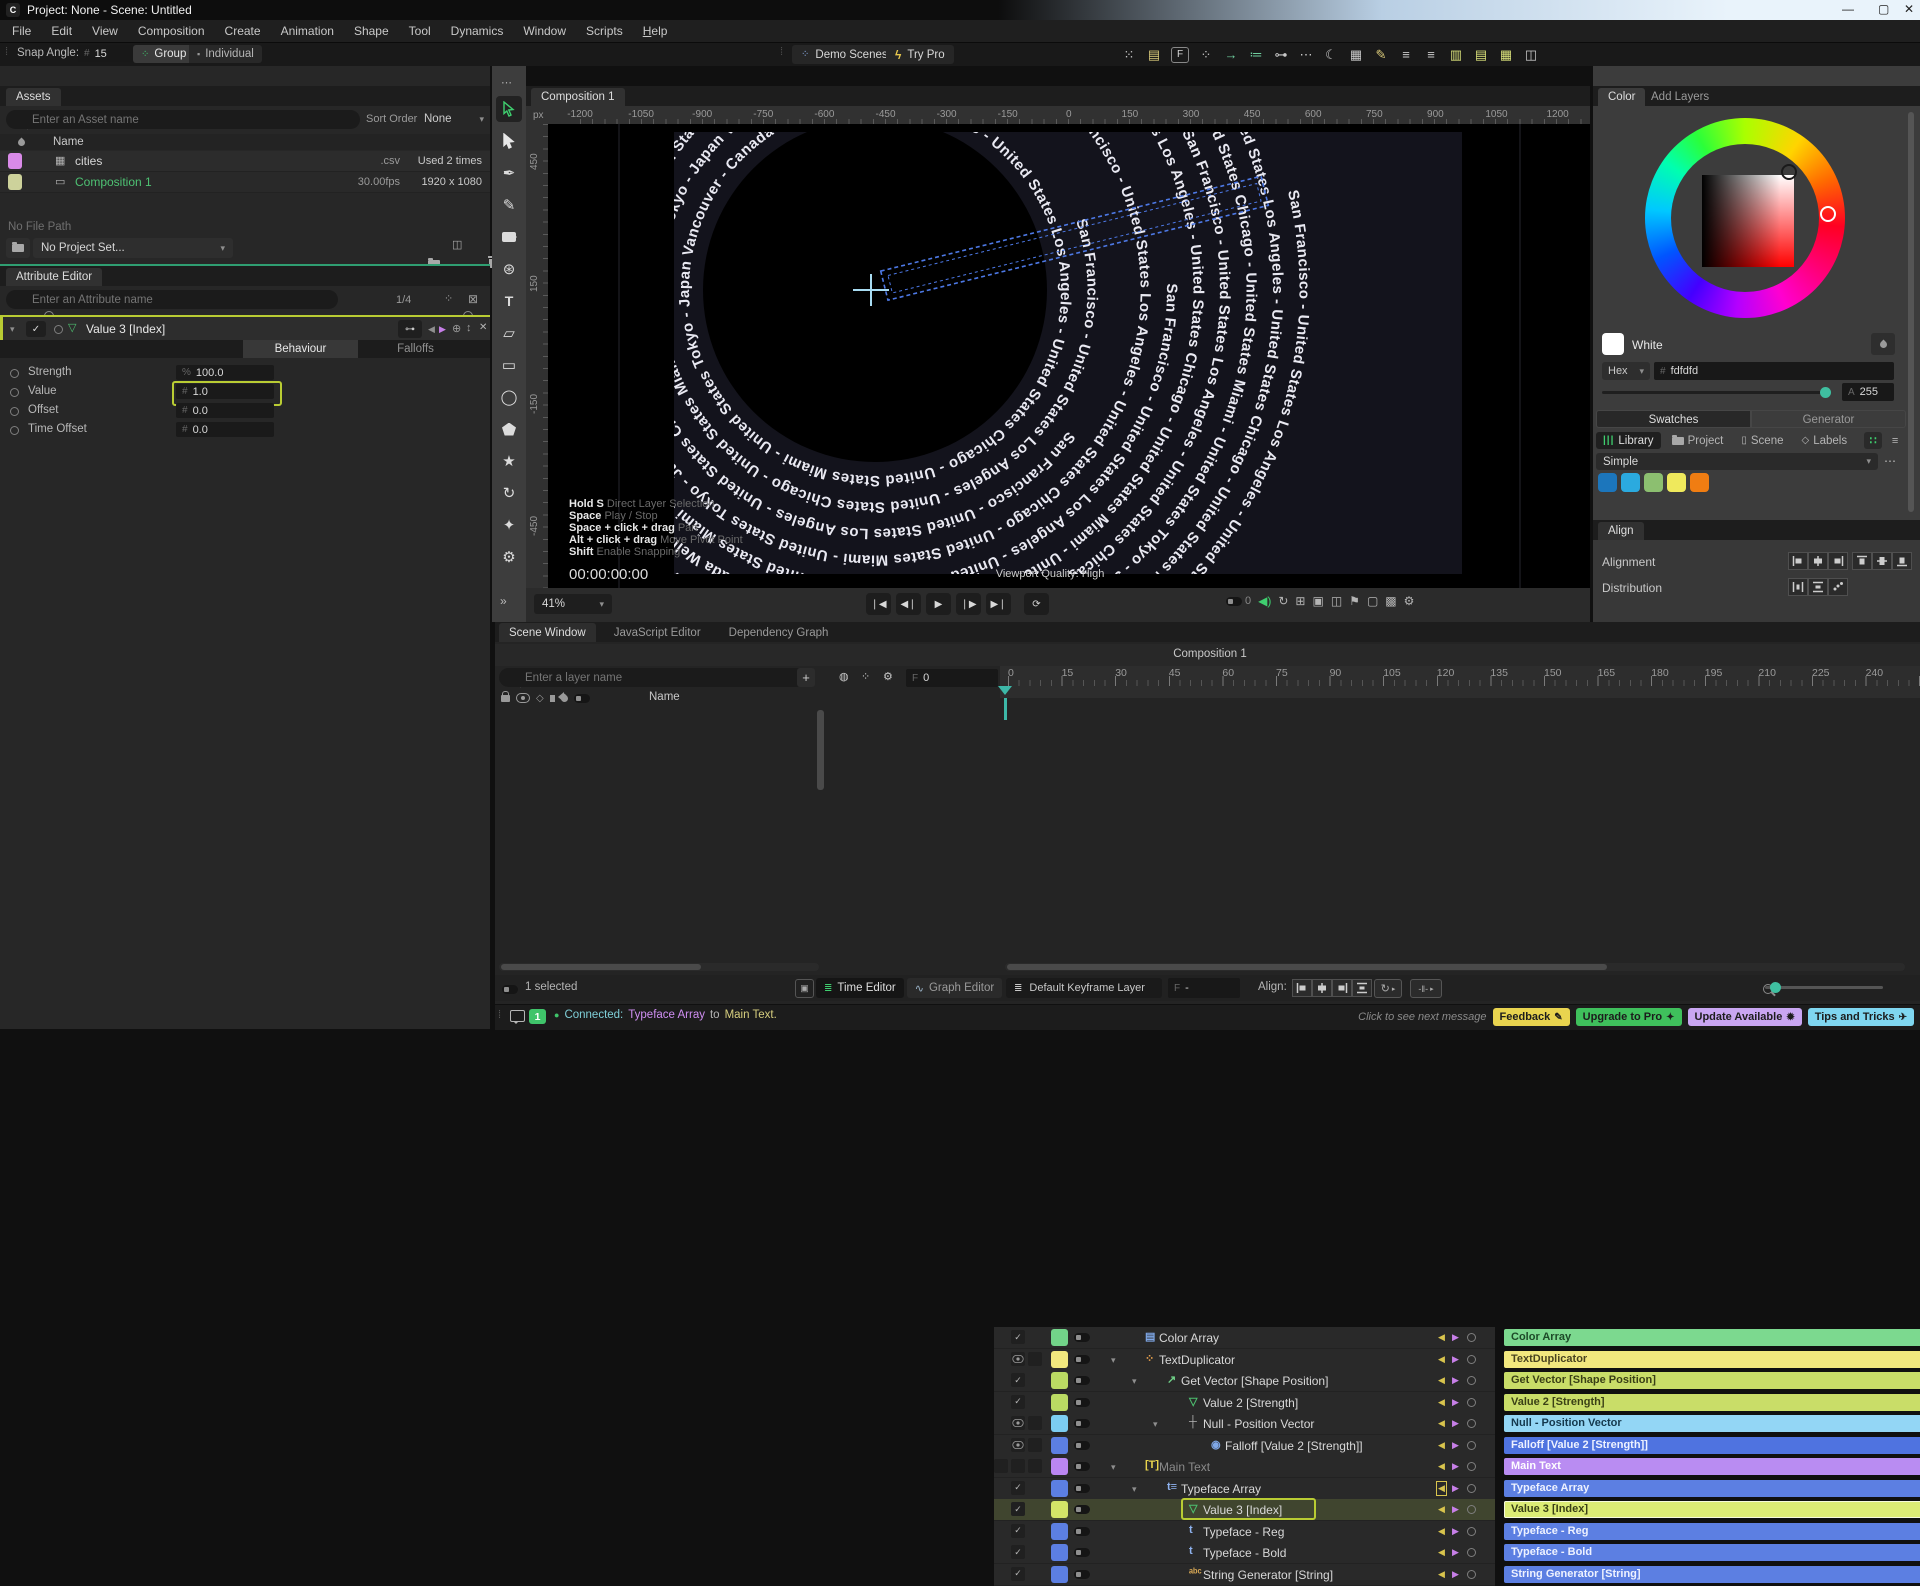 This screenshot has height=1586, width=1920. I want to click on align-middle-button, so click(1882, 561).